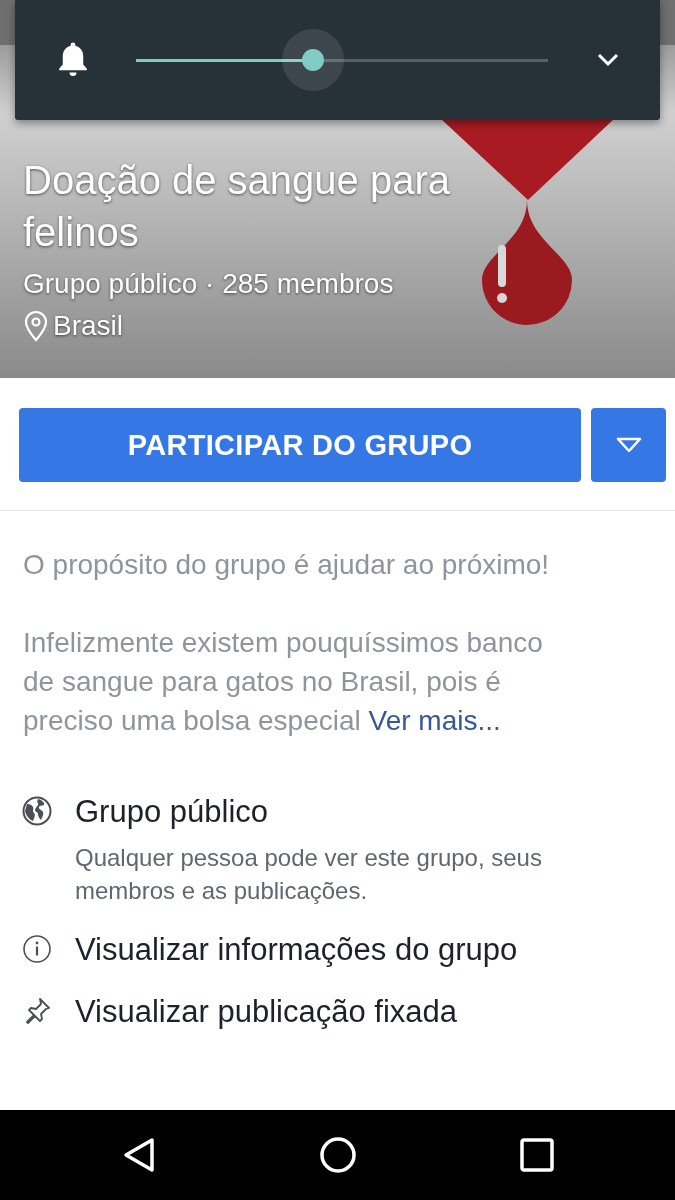 The width and height of the screenshot is (675, 1200). What do you see at coordinates (138, 1155) in the screenshot?
I see `back-icon` at bounding box center [138, 1155].